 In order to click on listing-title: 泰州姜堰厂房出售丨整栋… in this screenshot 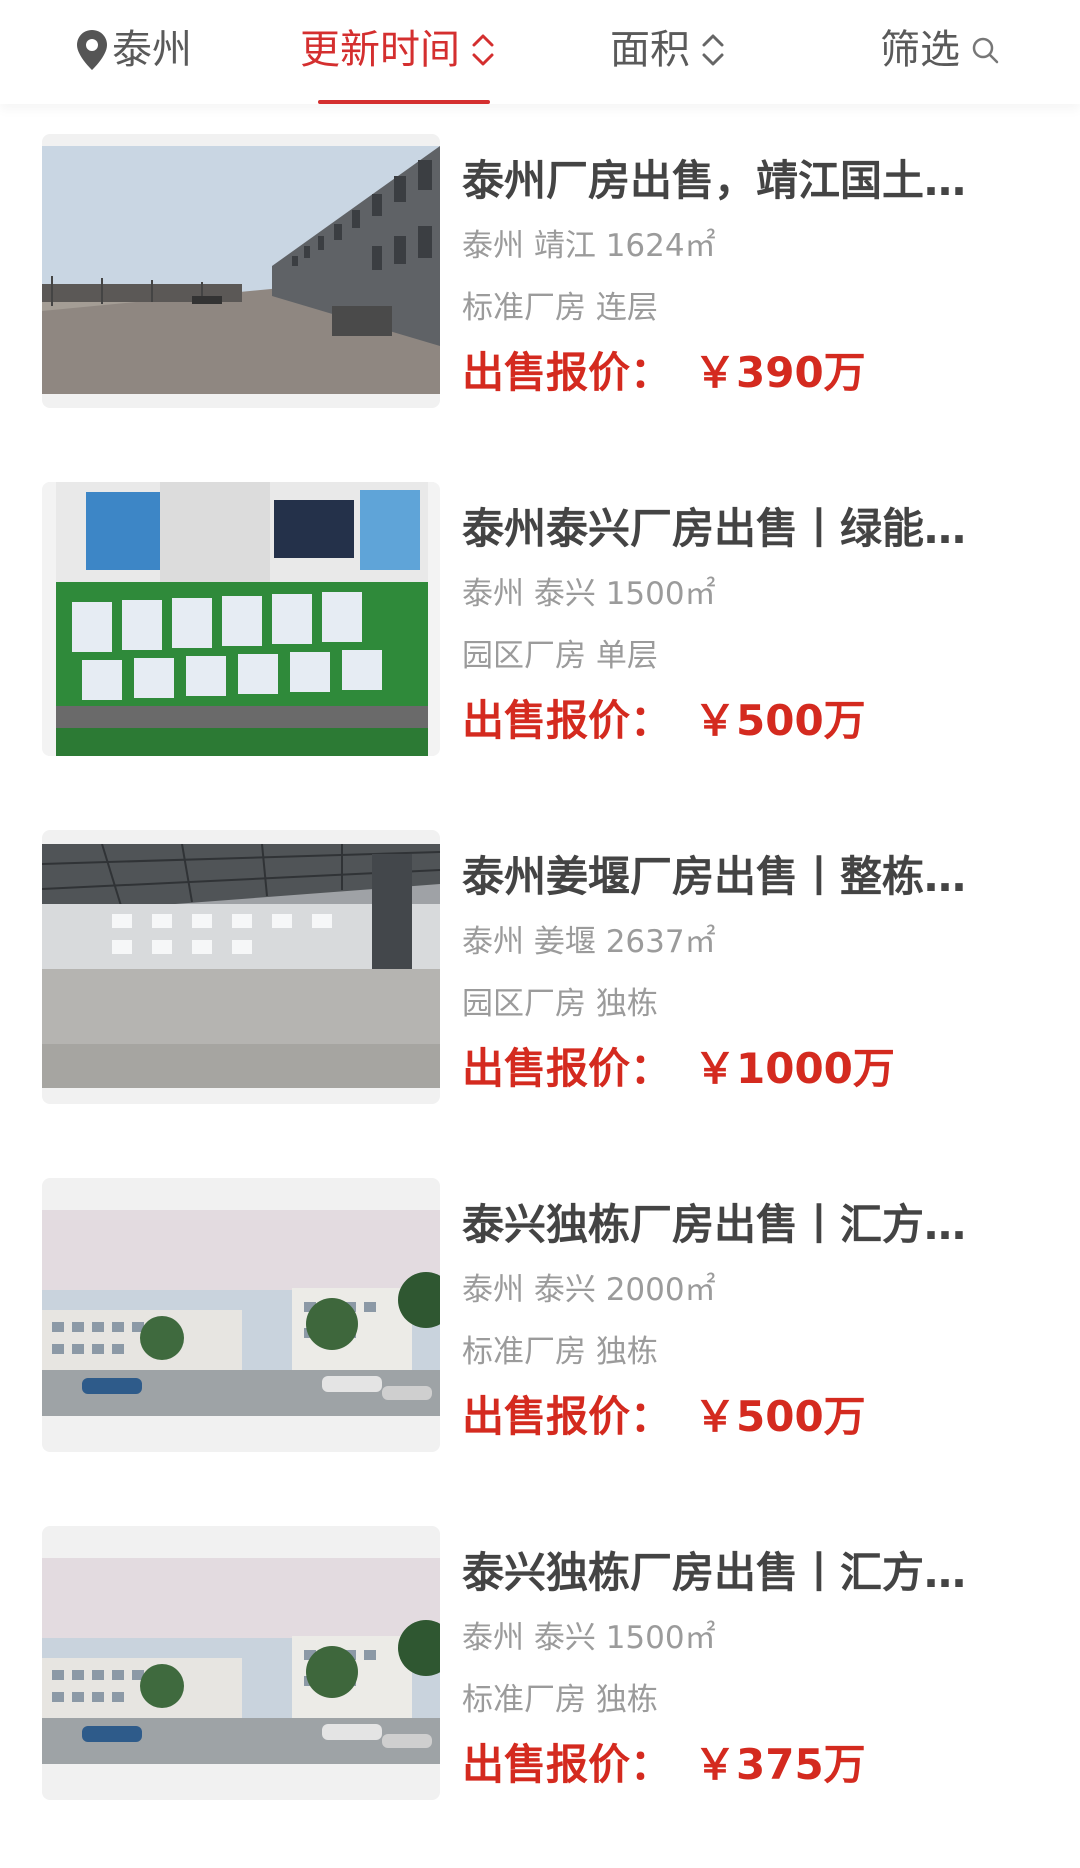, I will do `click(714, 876)`.